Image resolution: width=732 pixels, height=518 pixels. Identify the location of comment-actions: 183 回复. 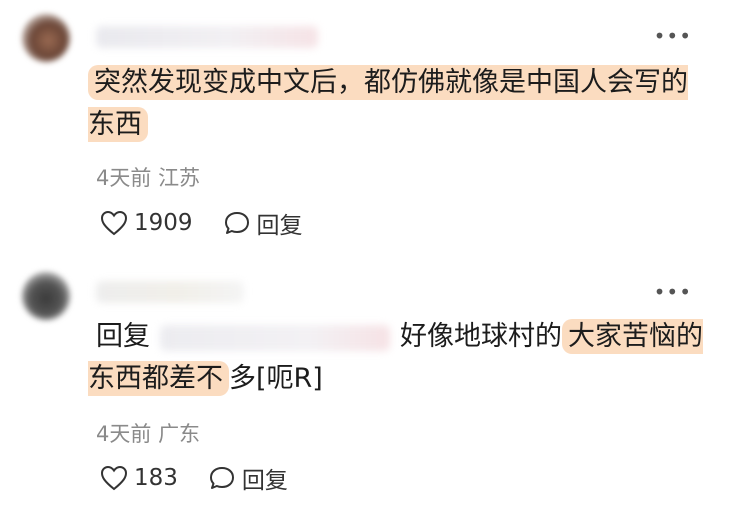
(209, 478).